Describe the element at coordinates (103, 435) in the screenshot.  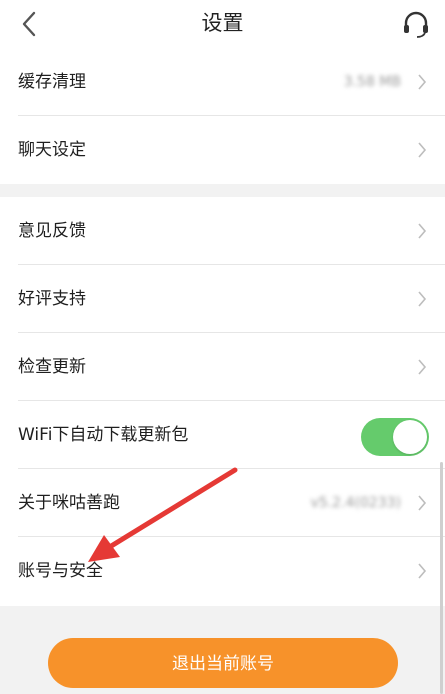
I see `settings-row-label: WiFi下自动下载更新包` at that location.